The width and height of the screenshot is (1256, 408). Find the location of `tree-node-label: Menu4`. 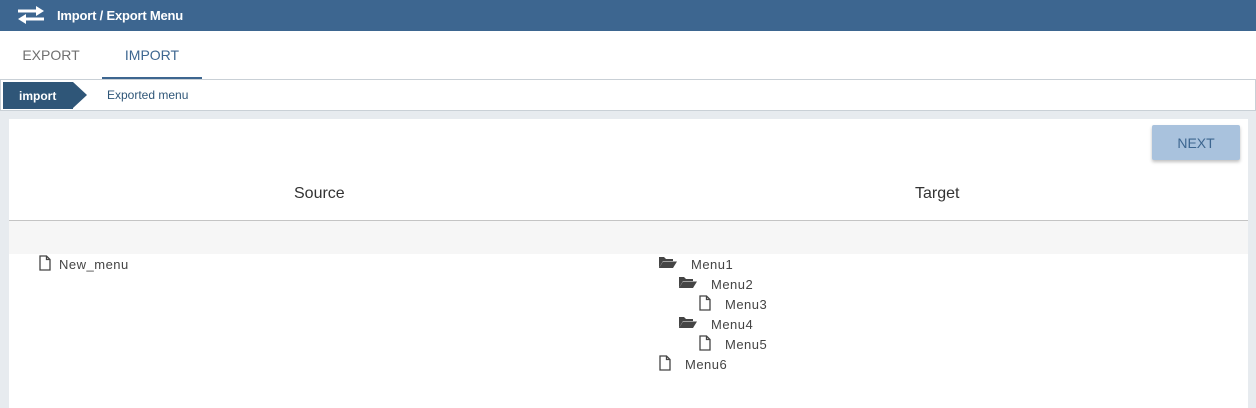

tree-node-label: Menu4 is located at coordinates (732, 324).